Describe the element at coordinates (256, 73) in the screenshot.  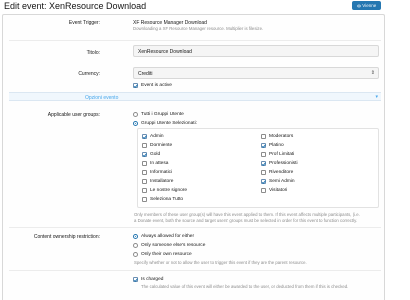
I see `currency-select: Crediti ⇕` at that location.